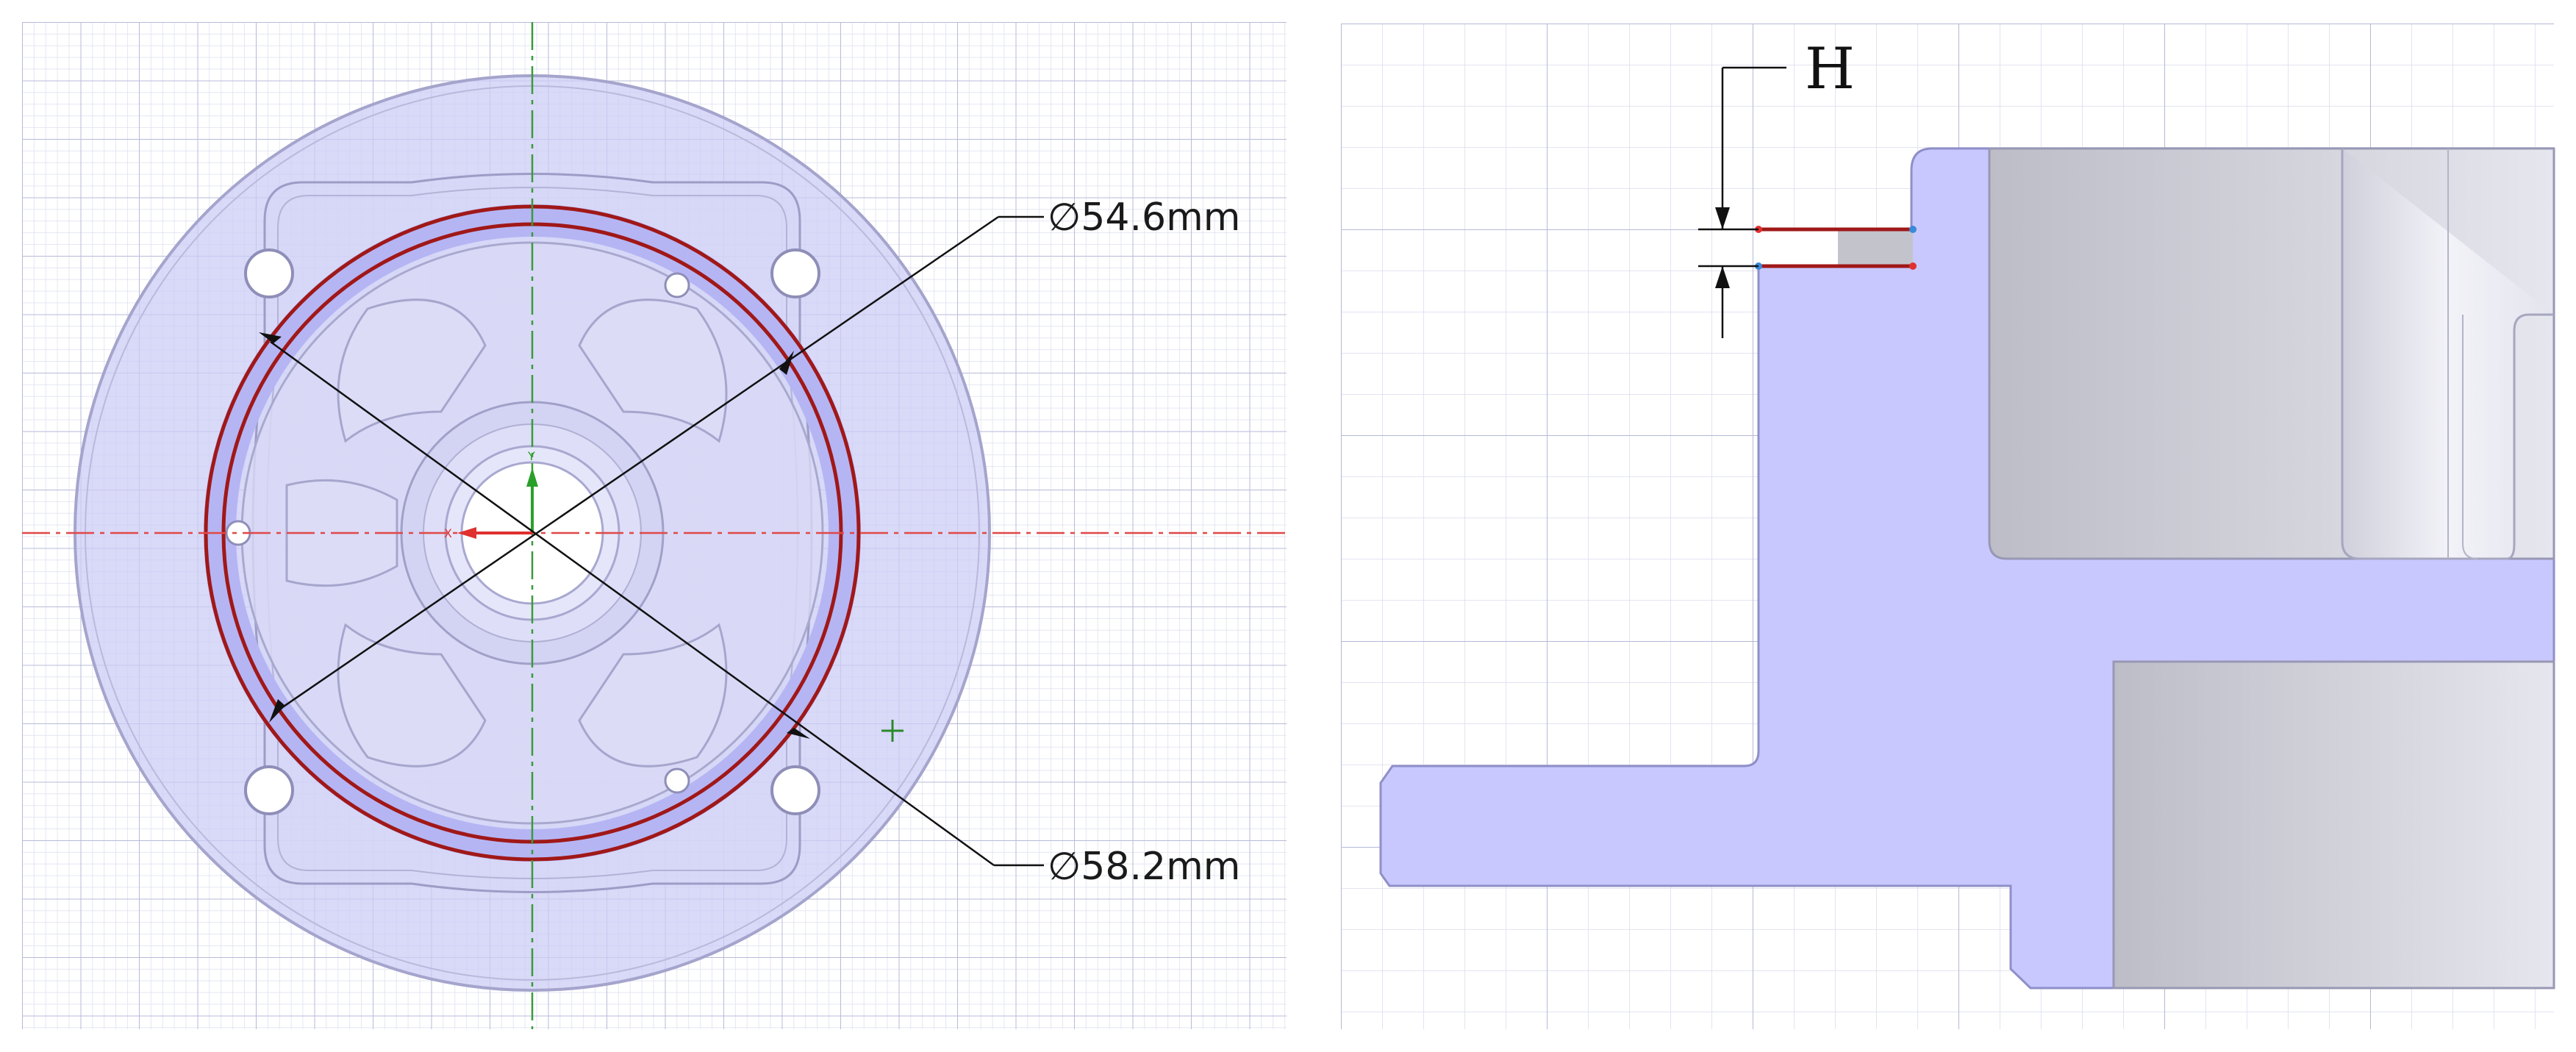 The width and height of the screenshot is (2576, 1052). I want to click on axis-x-label: X, so click(448, 533).